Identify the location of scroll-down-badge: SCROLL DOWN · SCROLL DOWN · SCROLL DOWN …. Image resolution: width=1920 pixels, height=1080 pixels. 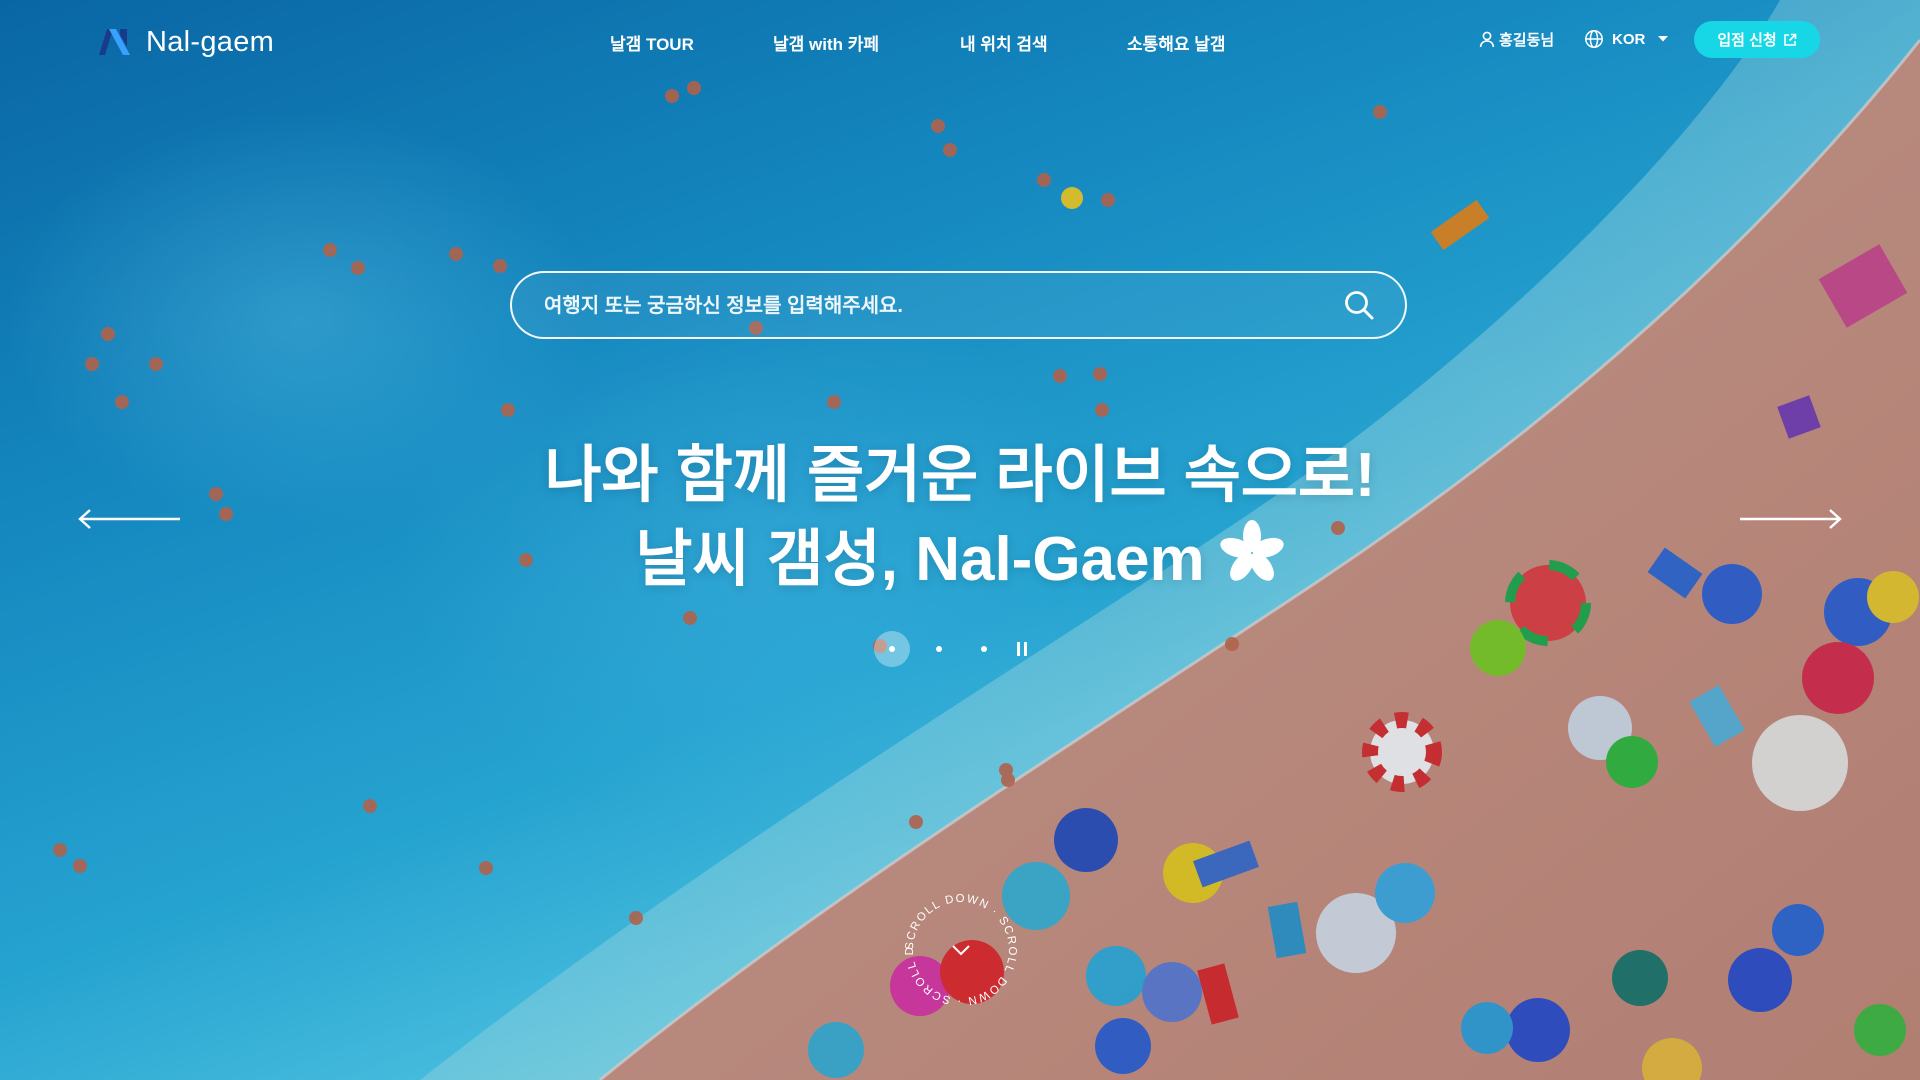
(961, 950).